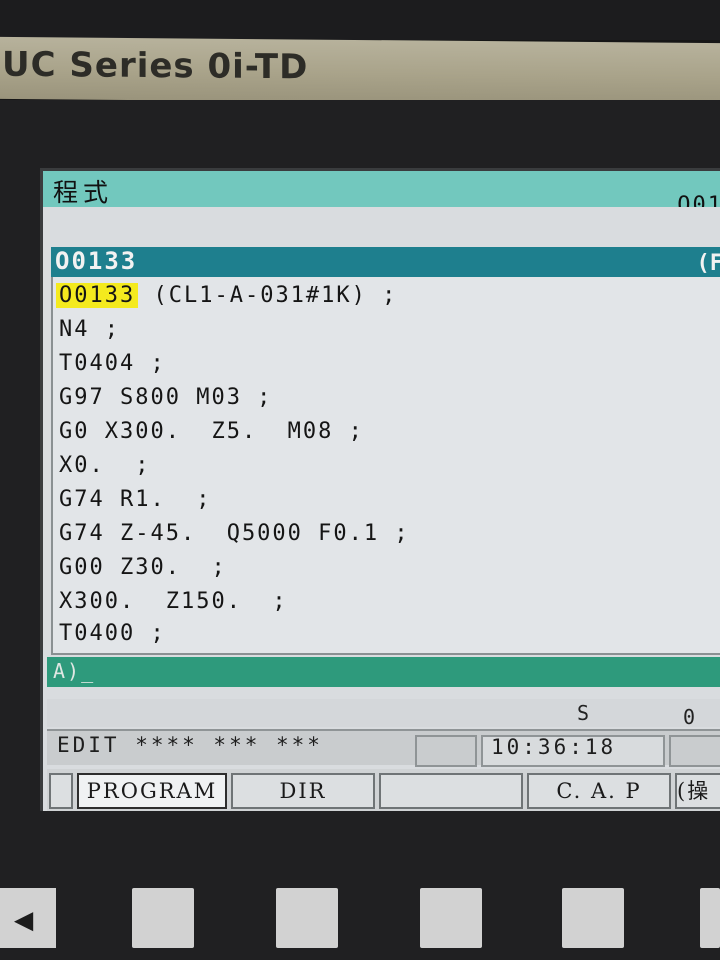 The width and height of the screenshot is (720, 960). I want to click on title-bar: 程式 O01, so click(381, 194).